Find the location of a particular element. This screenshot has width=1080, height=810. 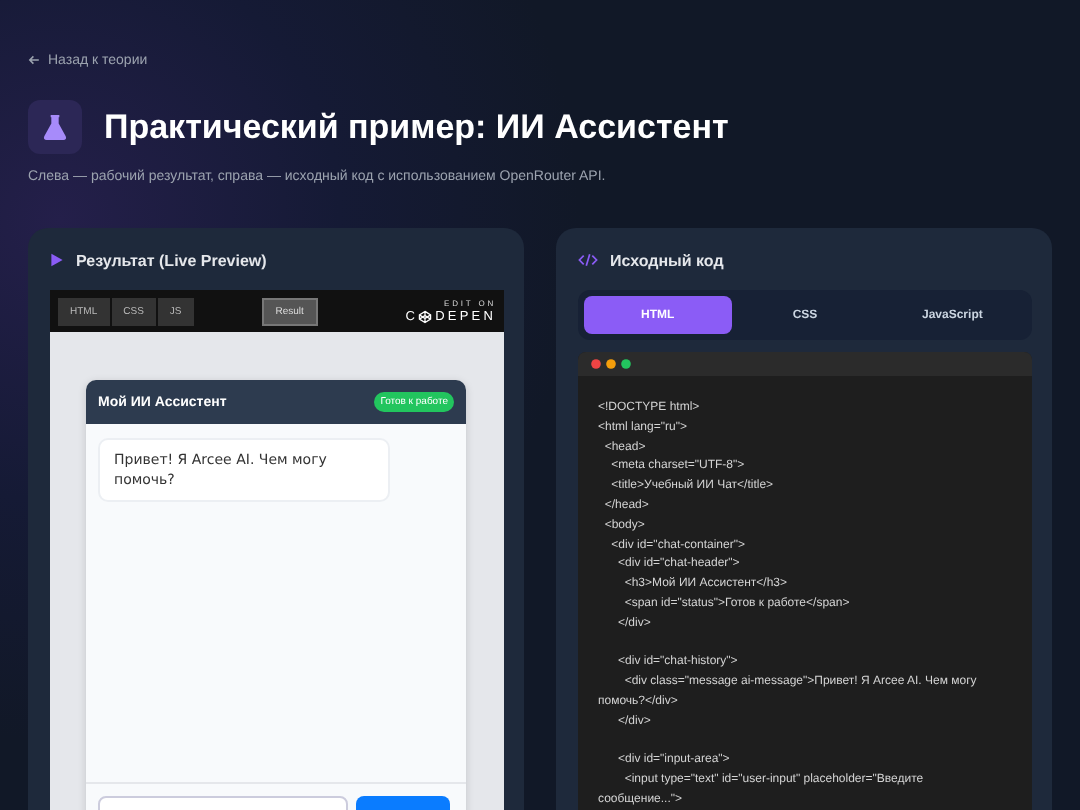

arrow-left-icon is located at coordinates (34, 60).